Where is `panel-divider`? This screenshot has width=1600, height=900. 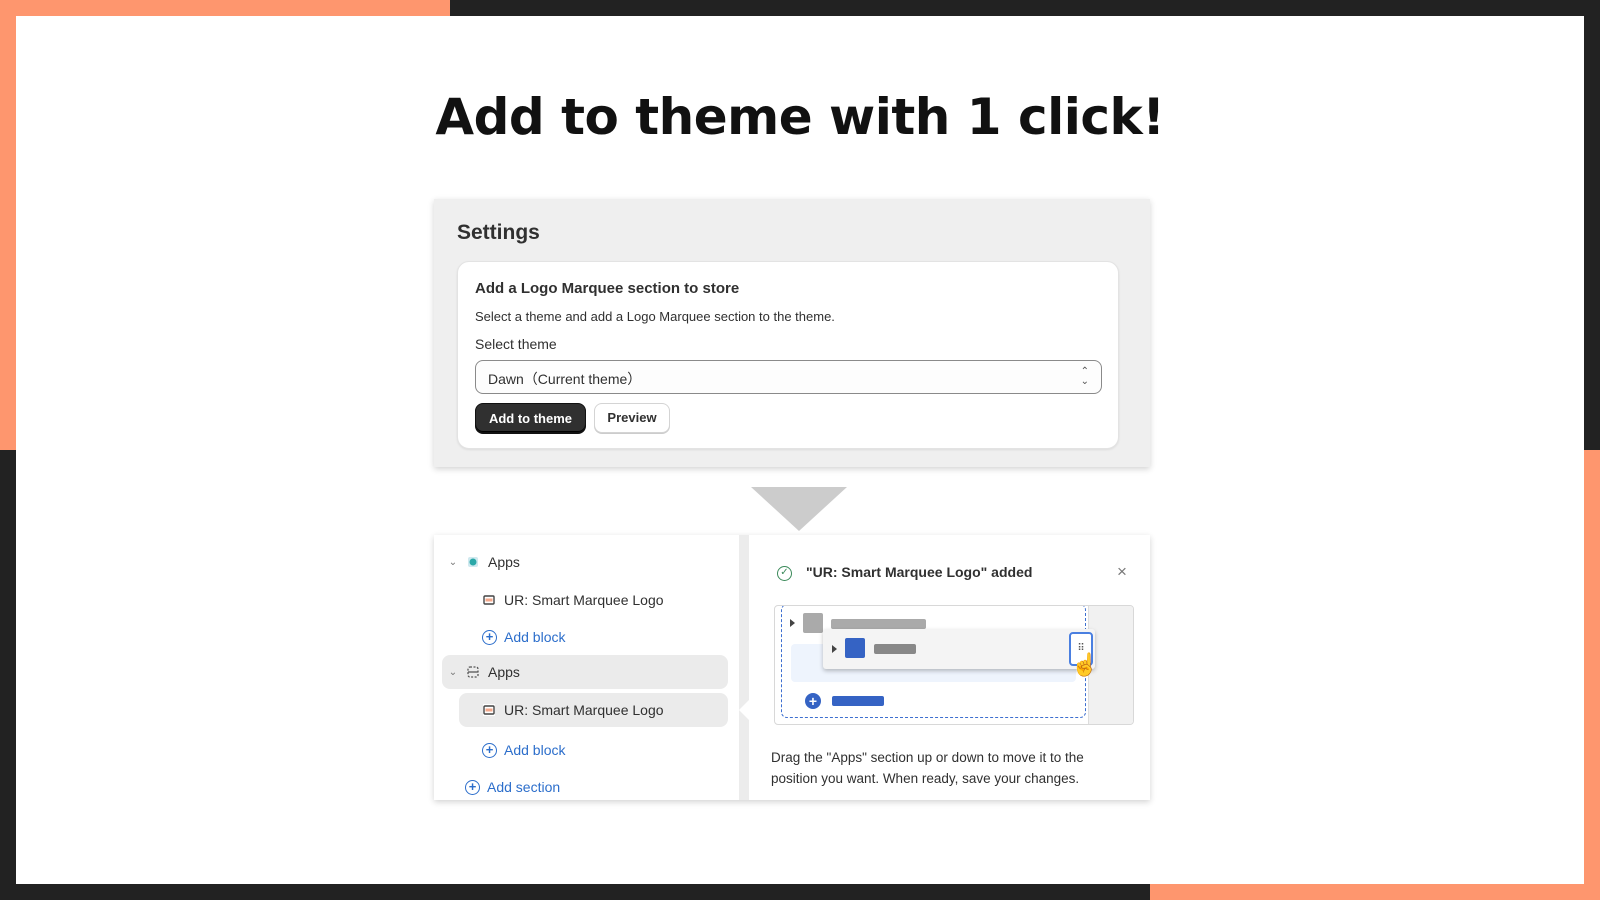
panel-divider is located at coordinates (744, 667).